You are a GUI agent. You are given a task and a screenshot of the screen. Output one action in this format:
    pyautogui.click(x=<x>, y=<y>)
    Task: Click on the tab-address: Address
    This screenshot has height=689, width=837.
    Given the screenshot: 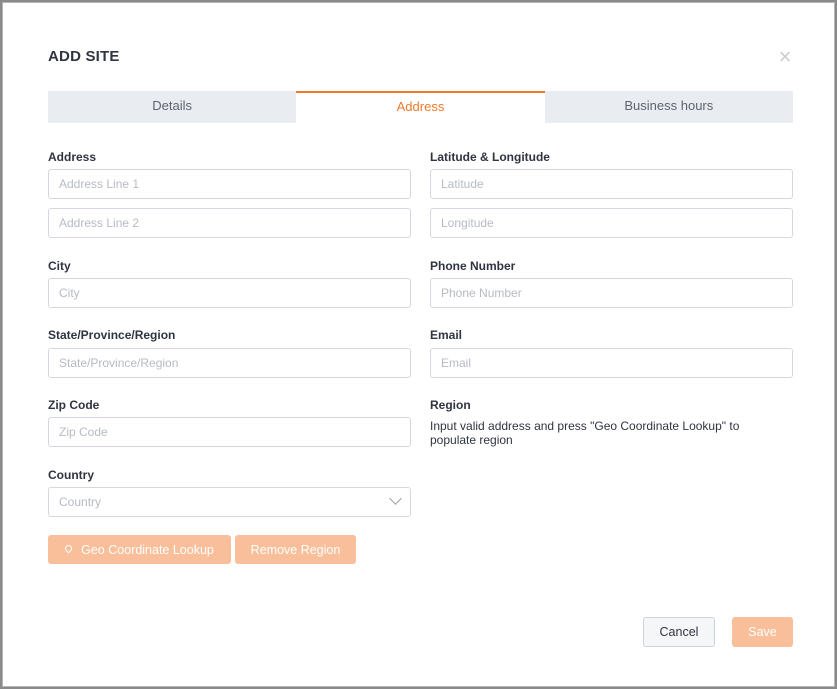 What is the action you would take?
    pyautogui.click(x=420, y=107)
    